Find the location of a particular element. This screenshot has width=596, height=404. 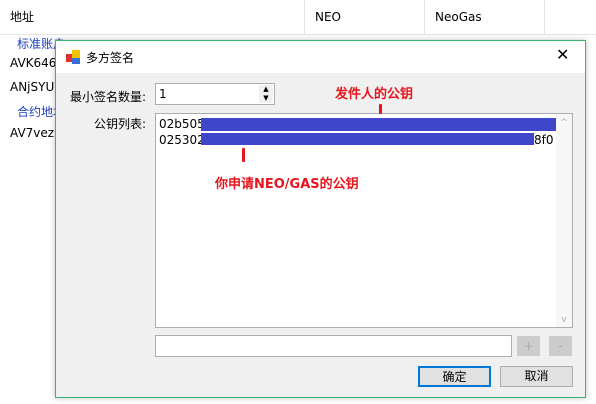

min-sig-value: 1 is located at coordinates (163, 94).